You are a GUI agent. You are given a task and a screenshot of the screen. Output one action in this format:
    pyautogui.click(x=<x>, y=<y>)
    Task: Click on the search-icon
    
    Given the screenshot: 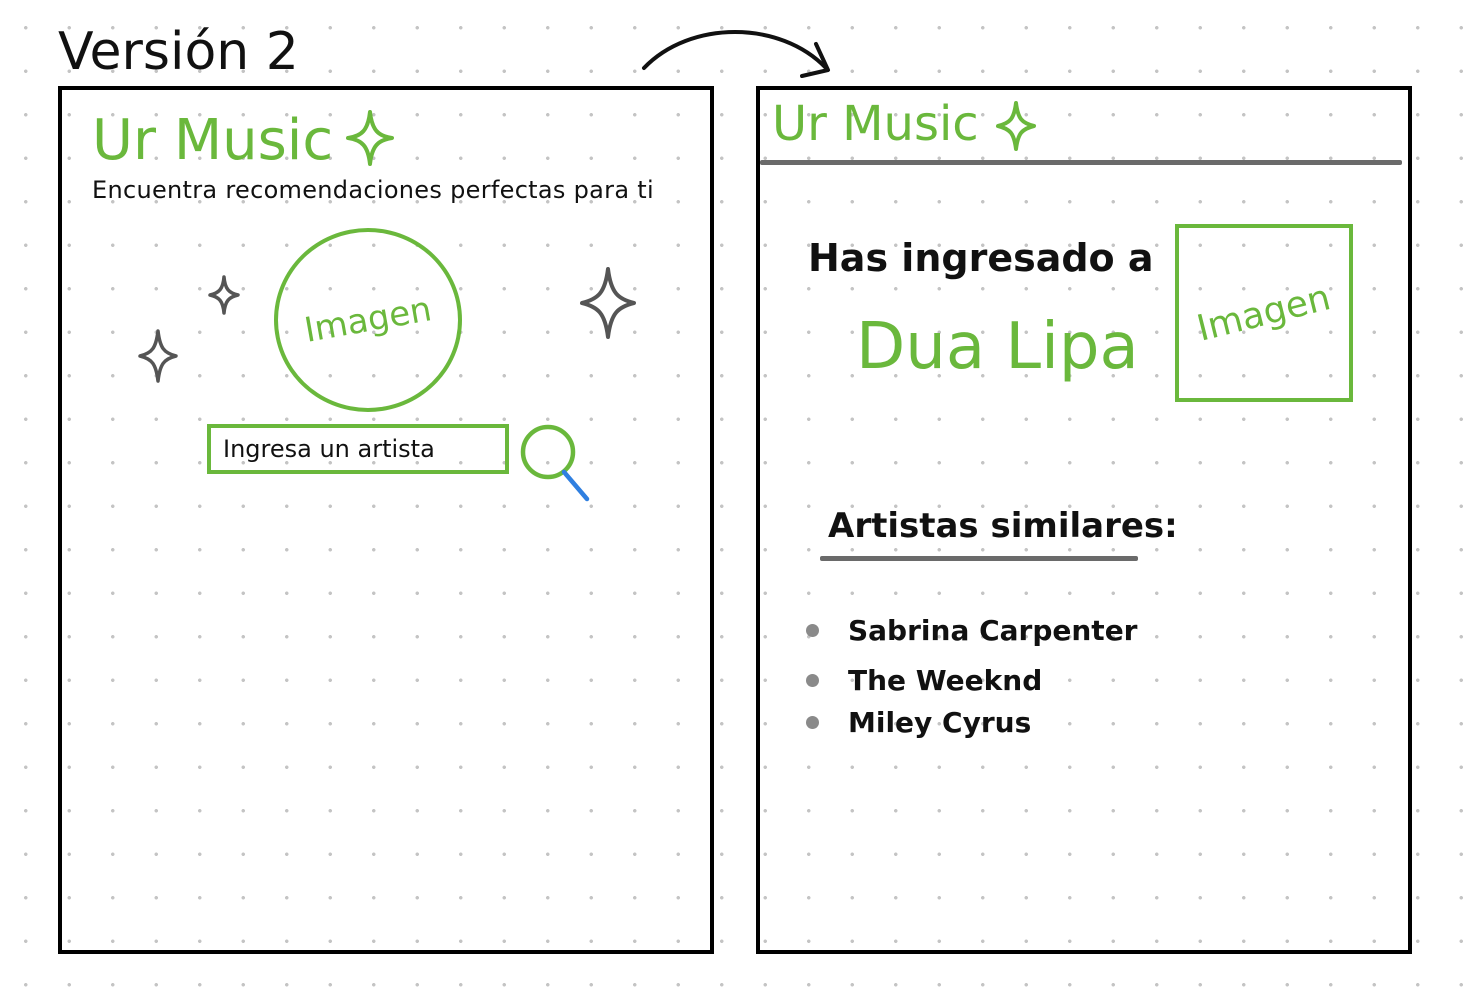 What is the action you would take?
    pyautogui.click(x=556, y=462)
    